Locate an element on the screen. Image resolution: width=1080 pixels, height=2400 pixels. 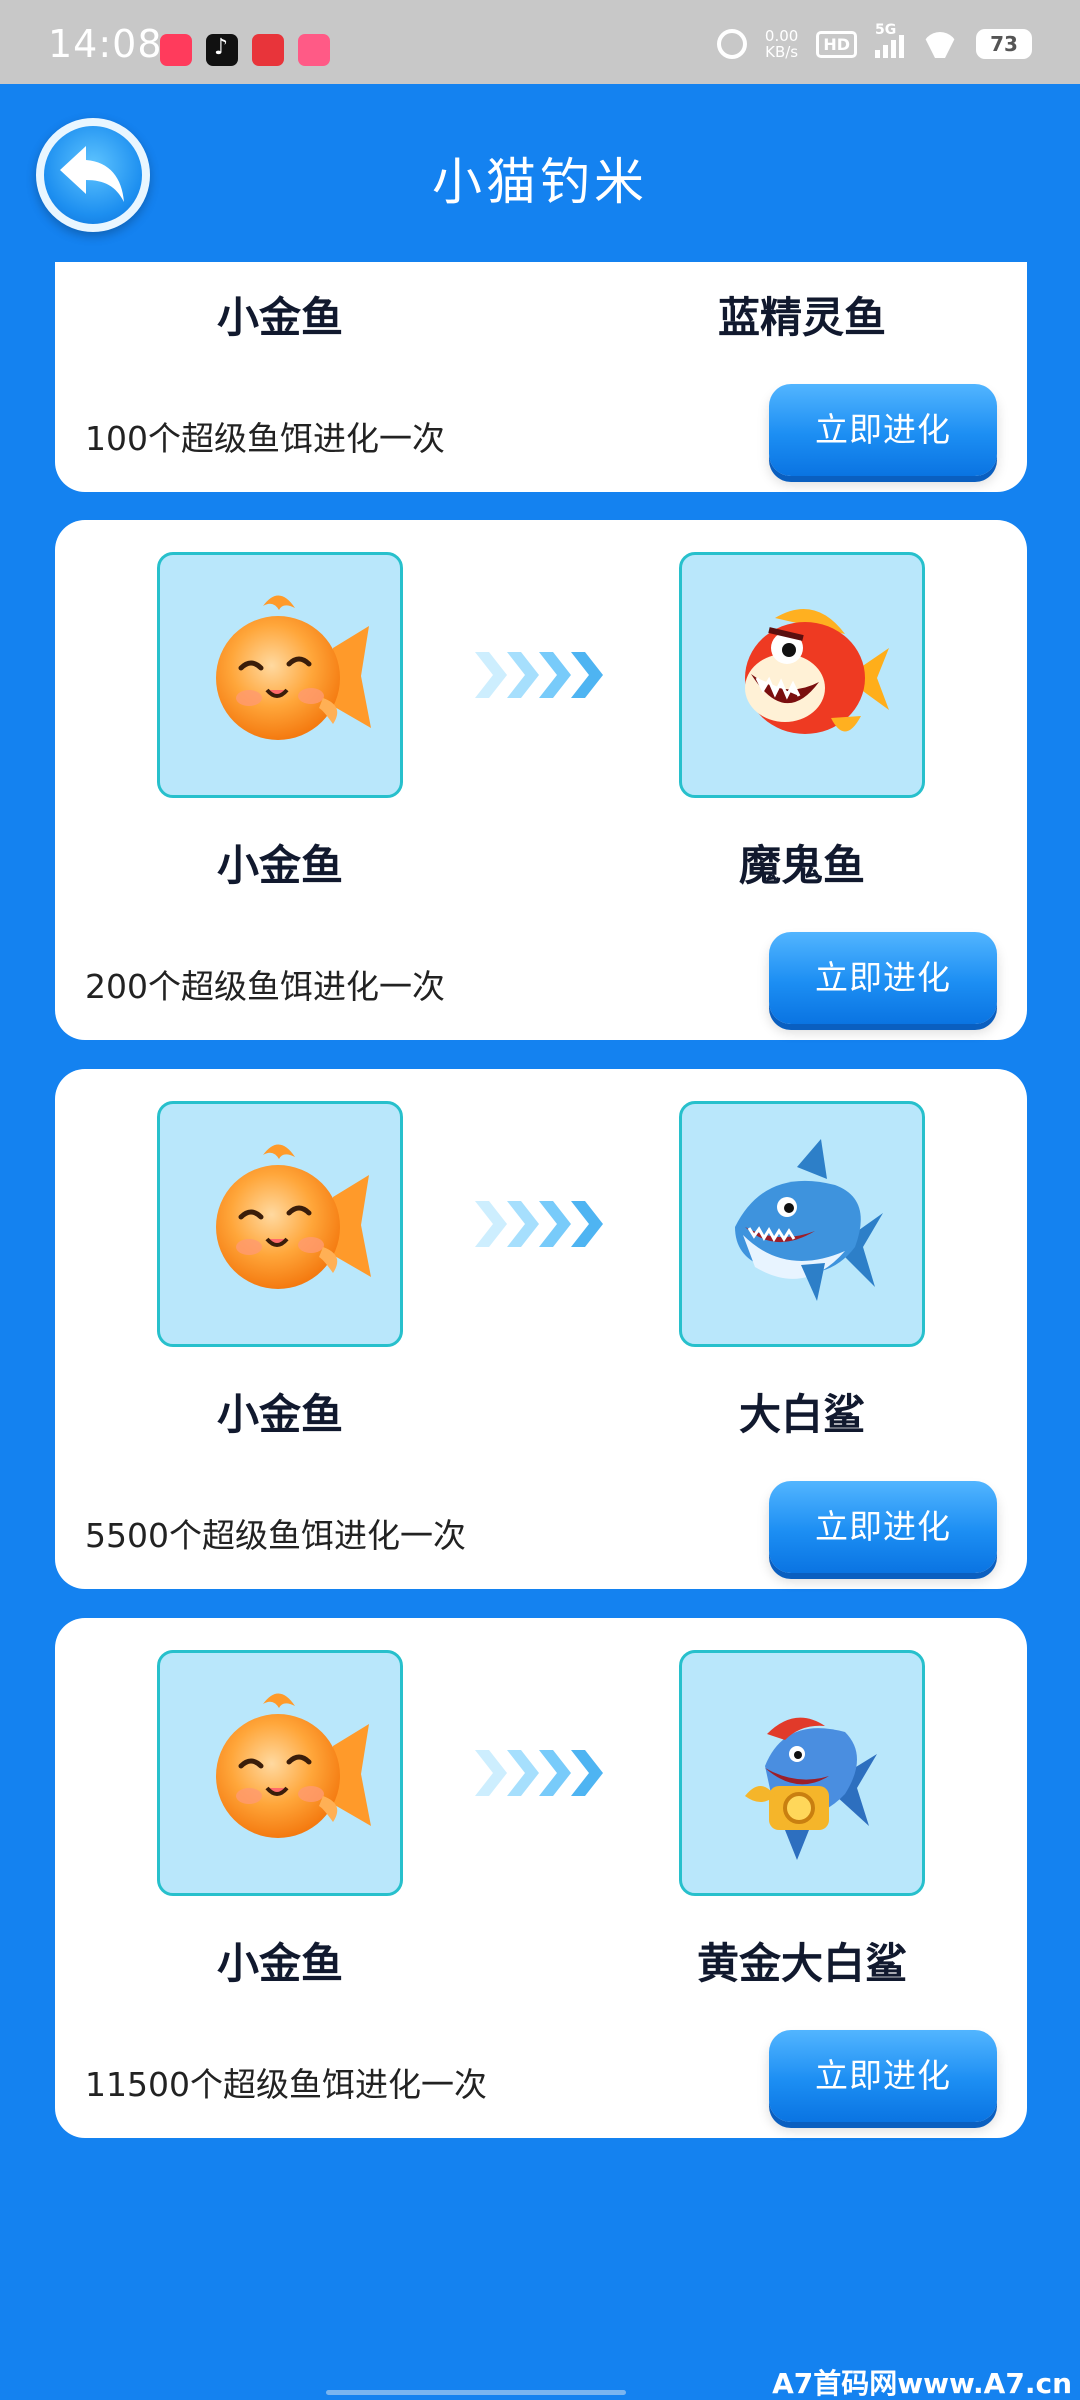
evolve-cost-text: 200个超级鱼饵进化一次 is located at coordinates (265, 986).